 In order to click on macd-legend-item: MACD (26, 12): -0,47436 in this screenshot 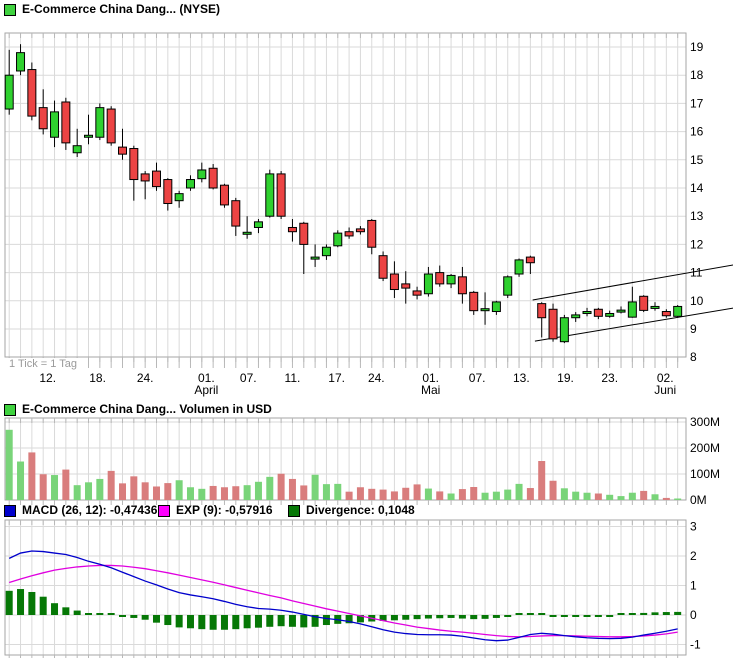, I will do `click(80, 510)`.